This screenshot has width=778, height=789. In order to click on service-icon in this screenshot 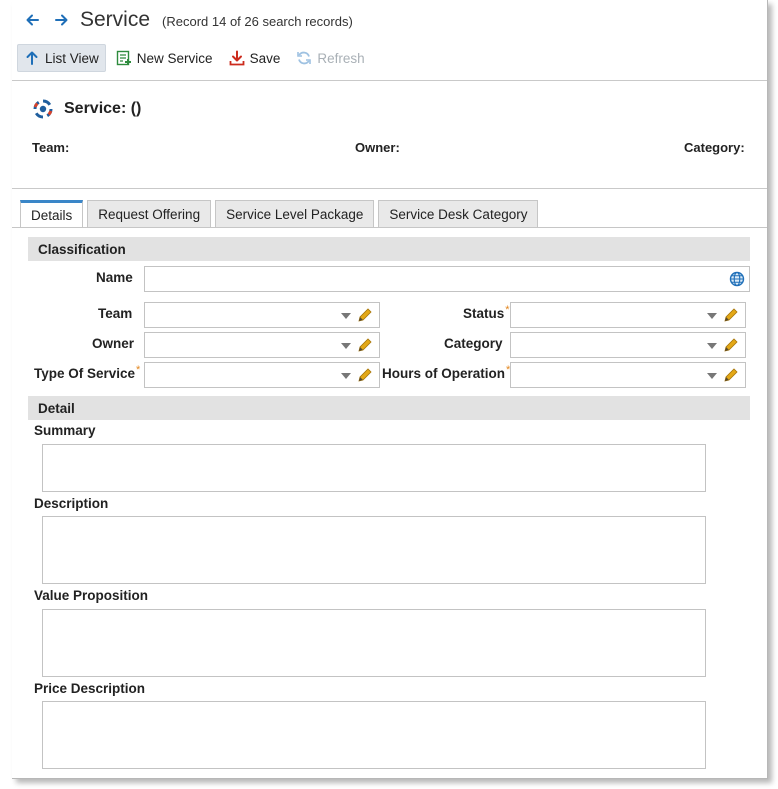, I will do `click(43, 109)`.